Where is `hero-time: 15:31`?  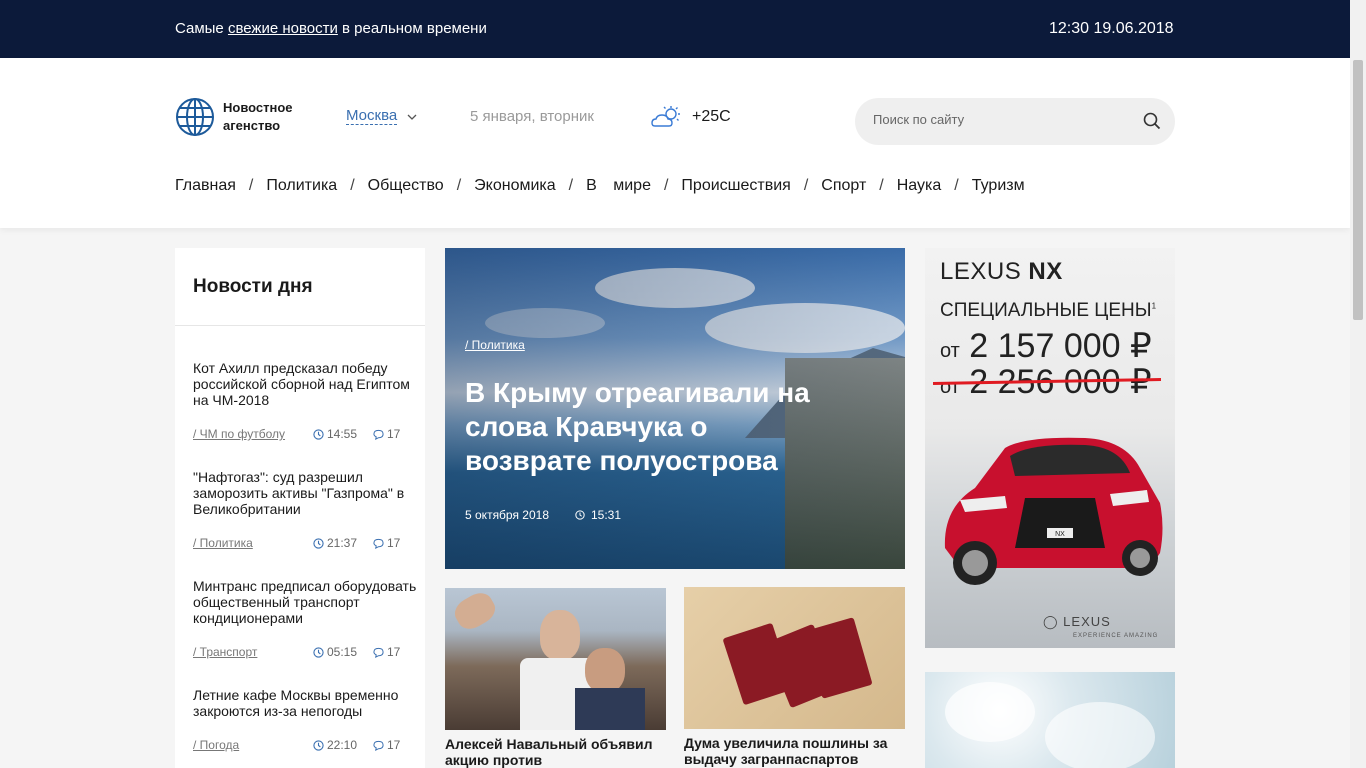
hero-time: 15:31 is located at coordinates (598, 515).